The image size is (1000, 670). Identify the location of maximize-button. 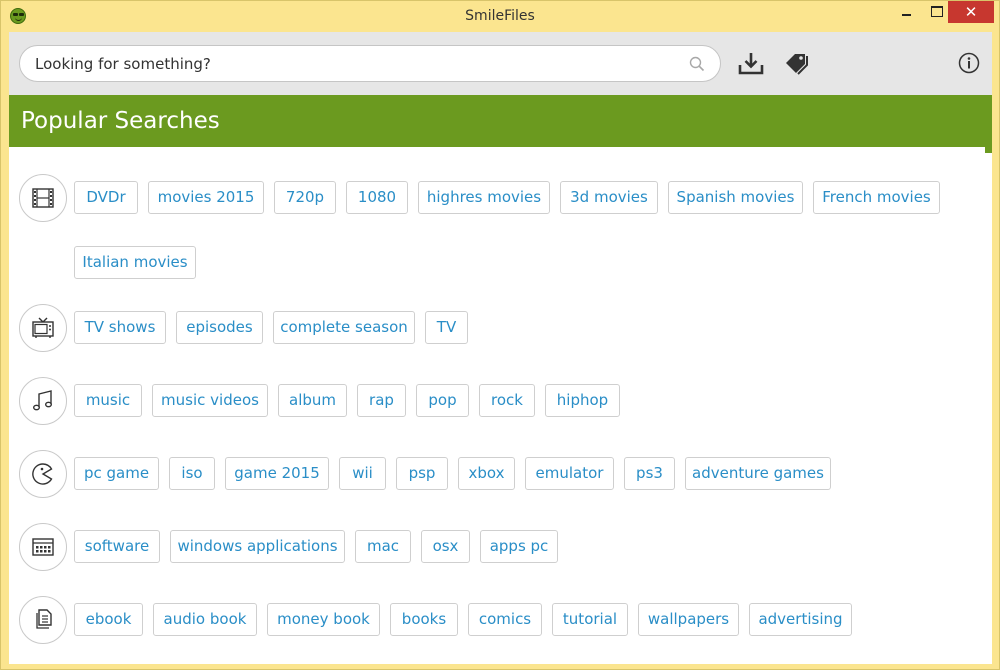
(936, 12).